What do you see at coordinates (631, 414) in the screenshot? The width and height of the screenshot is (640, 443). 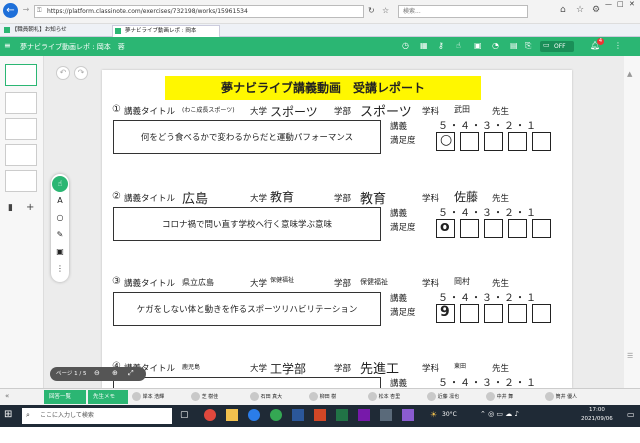 I see `notification-center-icon: ▭` at bounding box center [631, 414].